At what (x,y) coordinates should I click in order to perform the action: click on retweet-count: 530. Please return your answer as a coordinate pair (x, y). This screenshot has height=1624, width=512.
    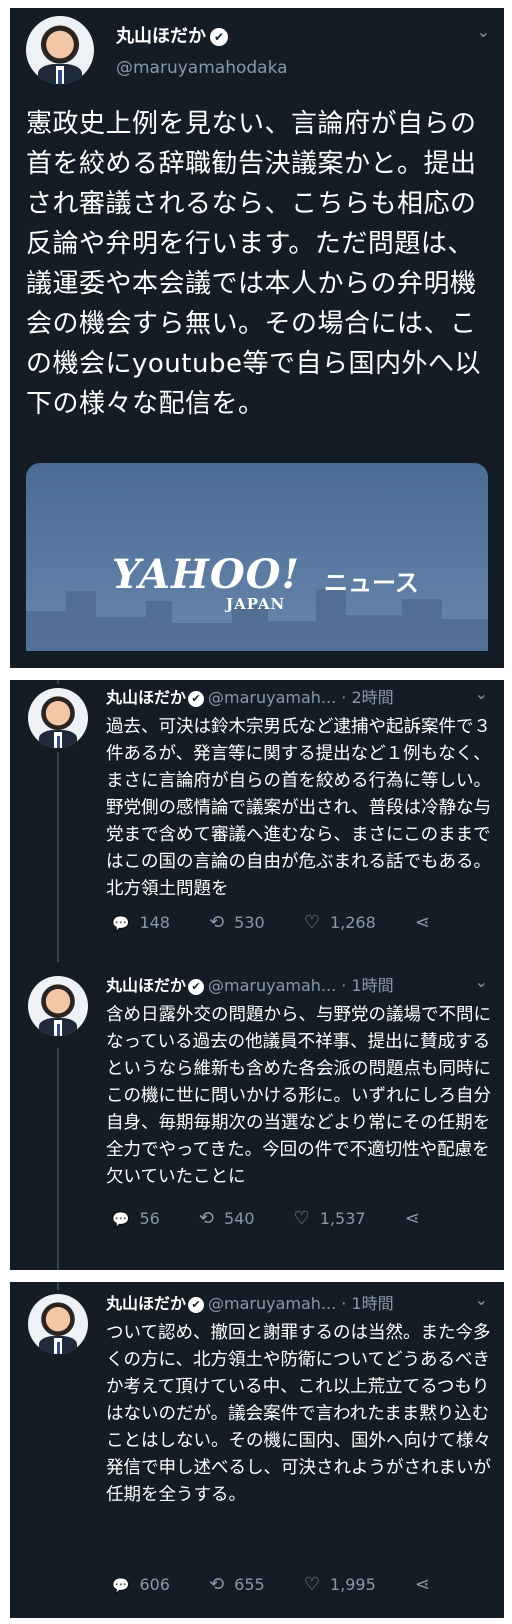
    Looking at the image, I should click on (249, 922).